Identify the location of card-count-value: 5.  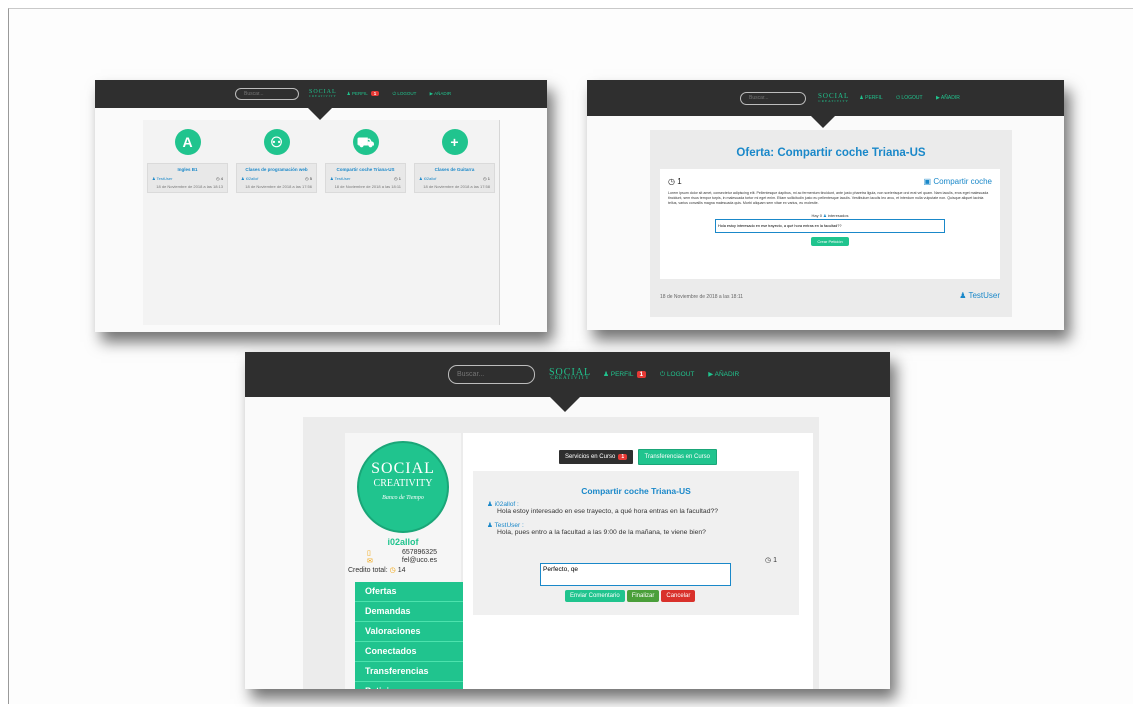
(310, 178).